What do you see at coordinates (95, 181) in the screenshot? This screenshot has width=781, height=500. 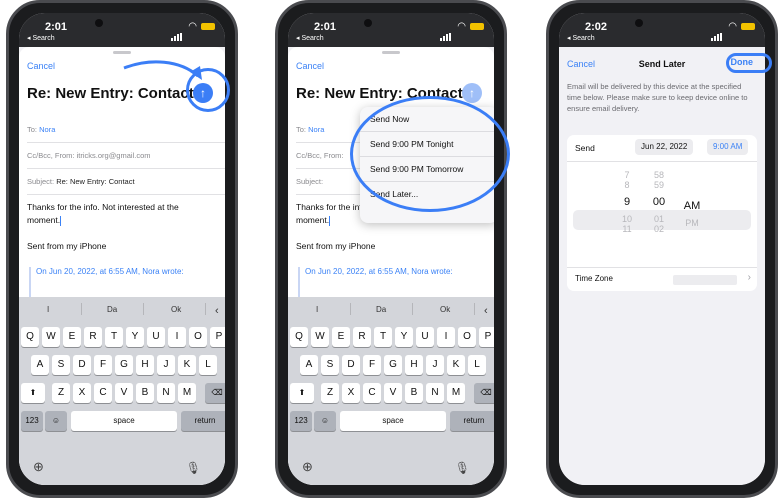 I see `subject-value: Re: New Entry: Contact` at bounding box center [95, 181].